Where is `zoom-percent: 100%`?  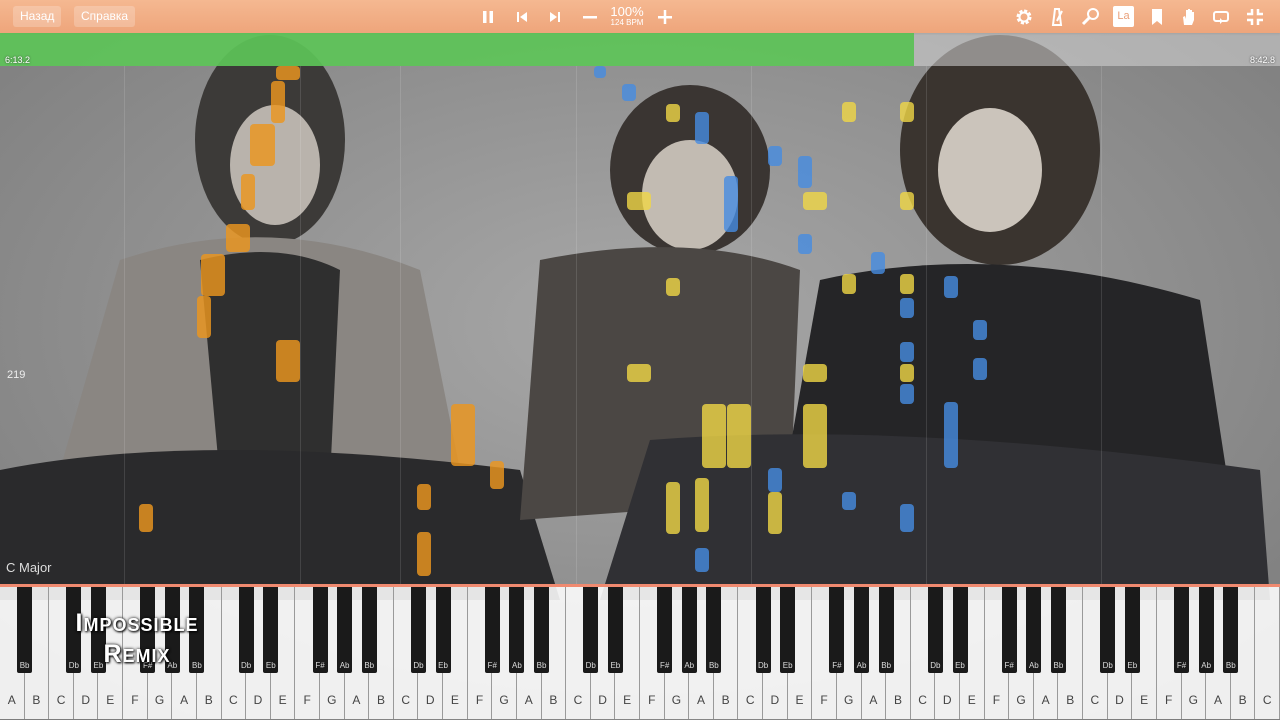 zoom-percent: 100% is located at coordinates (627, 11).